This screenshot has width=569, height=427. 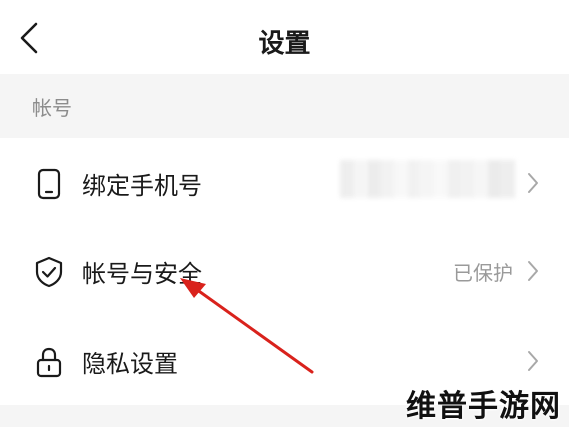 I want to click on page-title: 设置, so click(x=284, y=43).